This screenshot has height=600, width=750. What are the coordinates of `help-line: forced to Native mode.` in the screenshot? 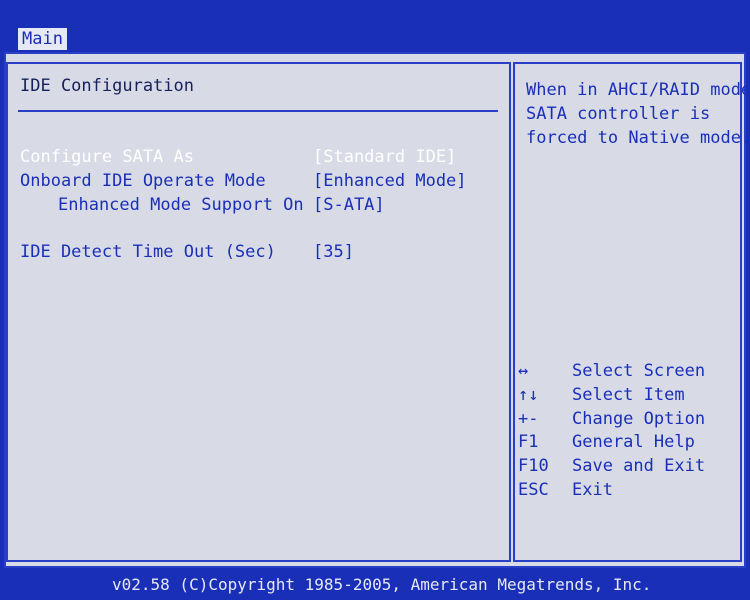 It's located at (638, 138).